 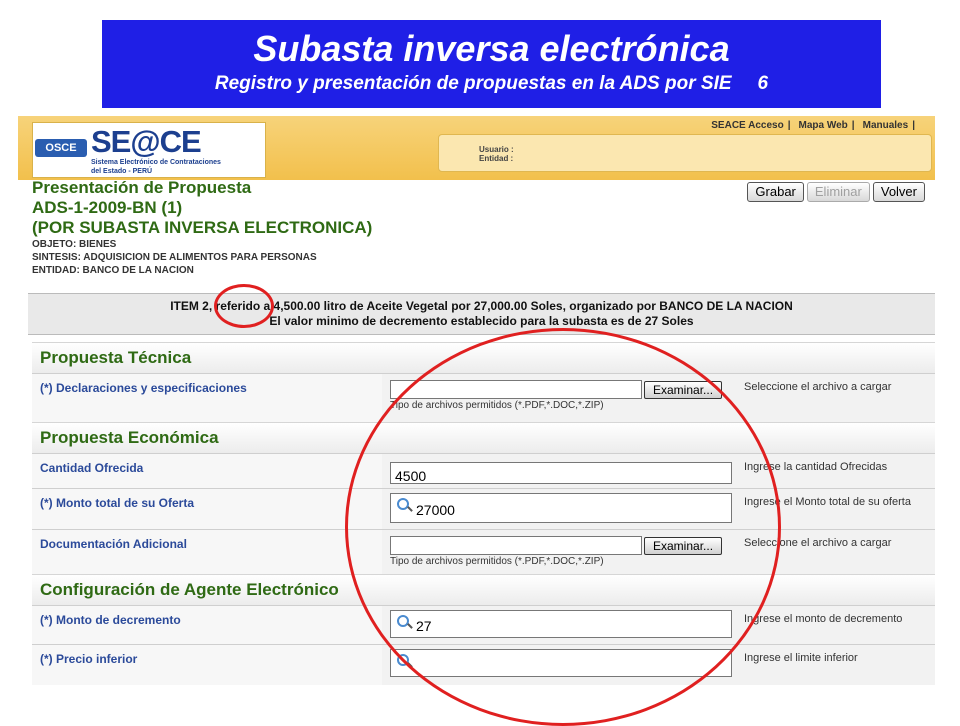 I want to click on volver-button: Volver, so click(x=898, y=192).